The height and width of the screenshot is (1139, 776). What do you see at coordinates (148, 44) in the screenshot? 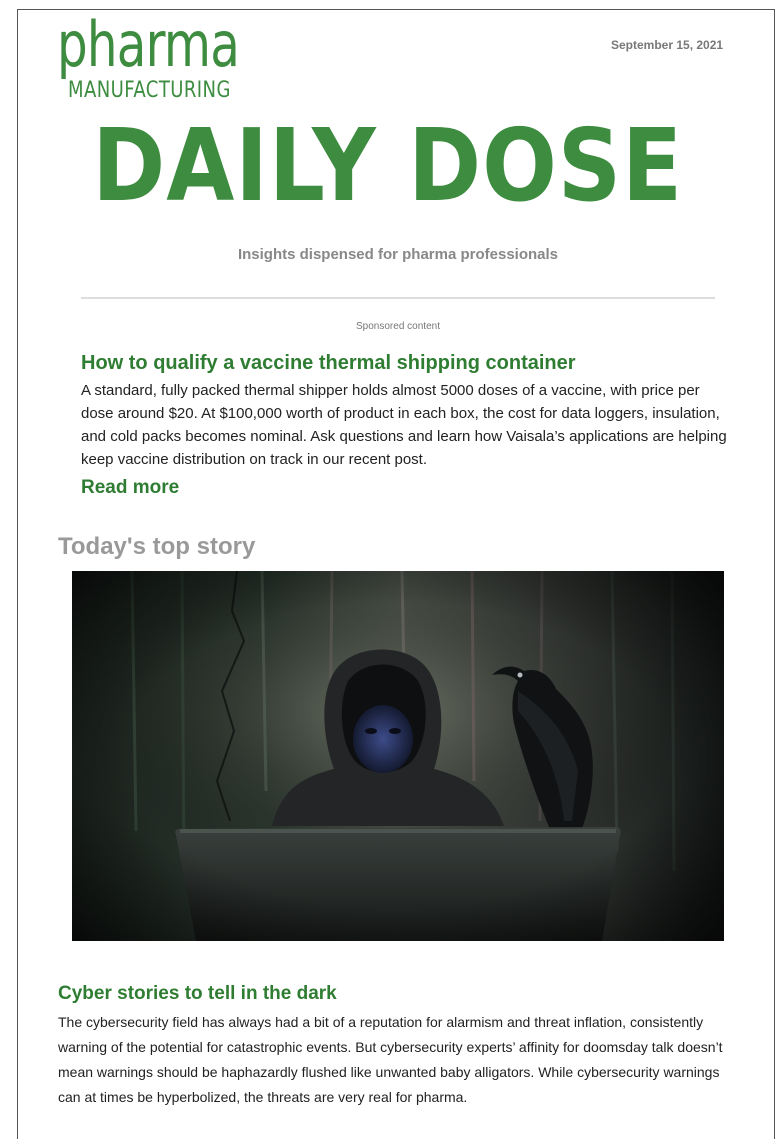
I see `logo-word: pharma` at bounding box center [148, 44].